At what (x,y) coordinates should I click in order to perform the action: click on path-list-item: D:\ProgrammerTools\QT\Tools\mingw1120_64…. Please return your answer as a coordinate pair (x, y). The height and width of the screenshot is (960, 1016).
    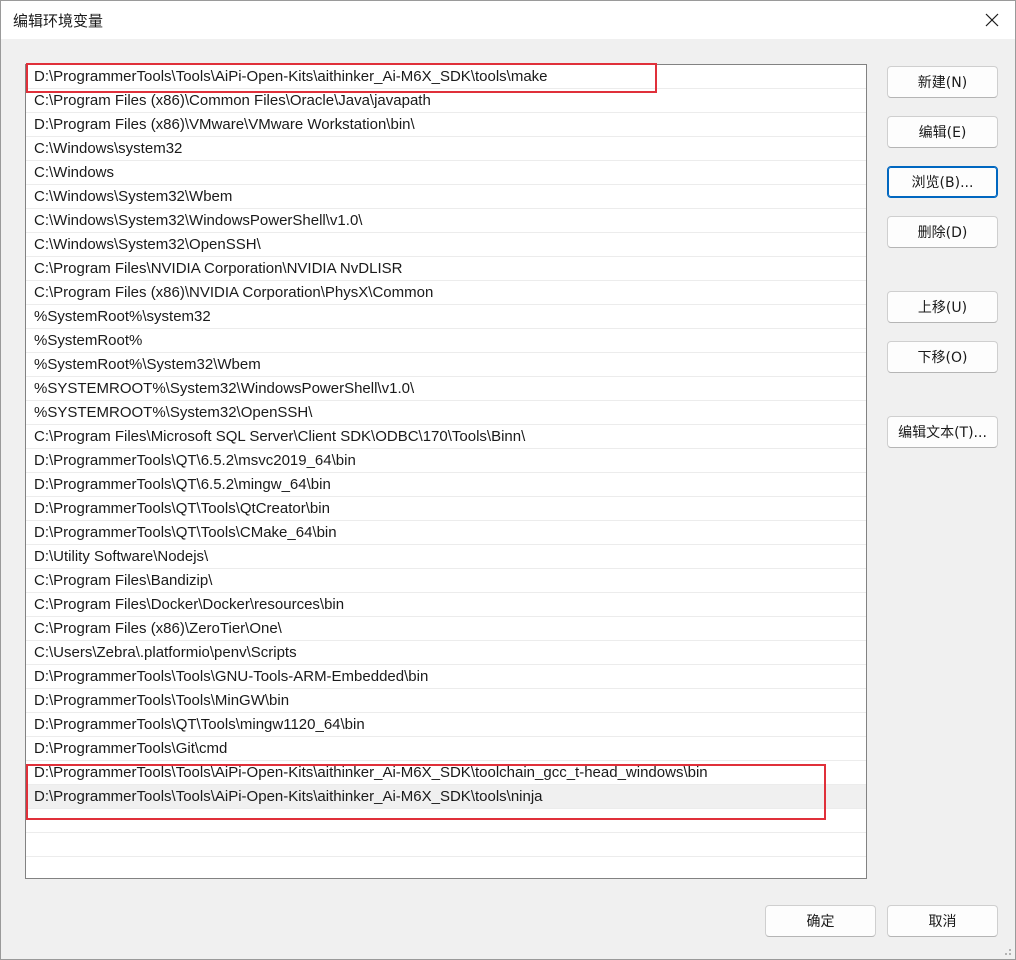
    Looking at the image, I should click on (446, 725).